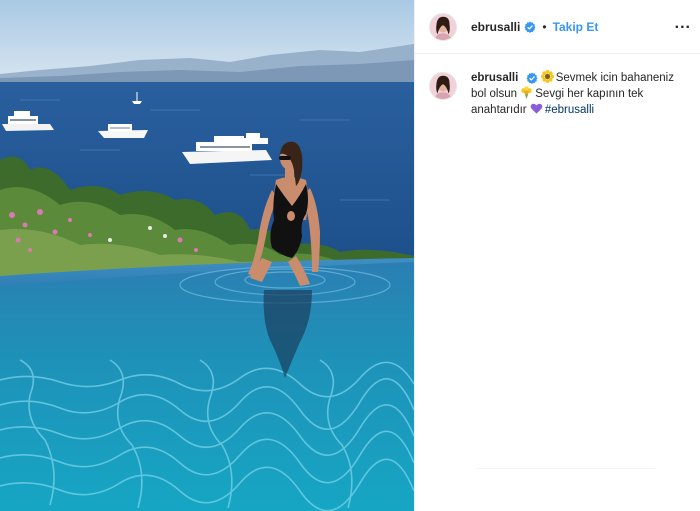  What do you see at coordinates (547, 76) in the screenshot?
I see `sun-flower-emoji-icon` at bounding box center [547, 76].